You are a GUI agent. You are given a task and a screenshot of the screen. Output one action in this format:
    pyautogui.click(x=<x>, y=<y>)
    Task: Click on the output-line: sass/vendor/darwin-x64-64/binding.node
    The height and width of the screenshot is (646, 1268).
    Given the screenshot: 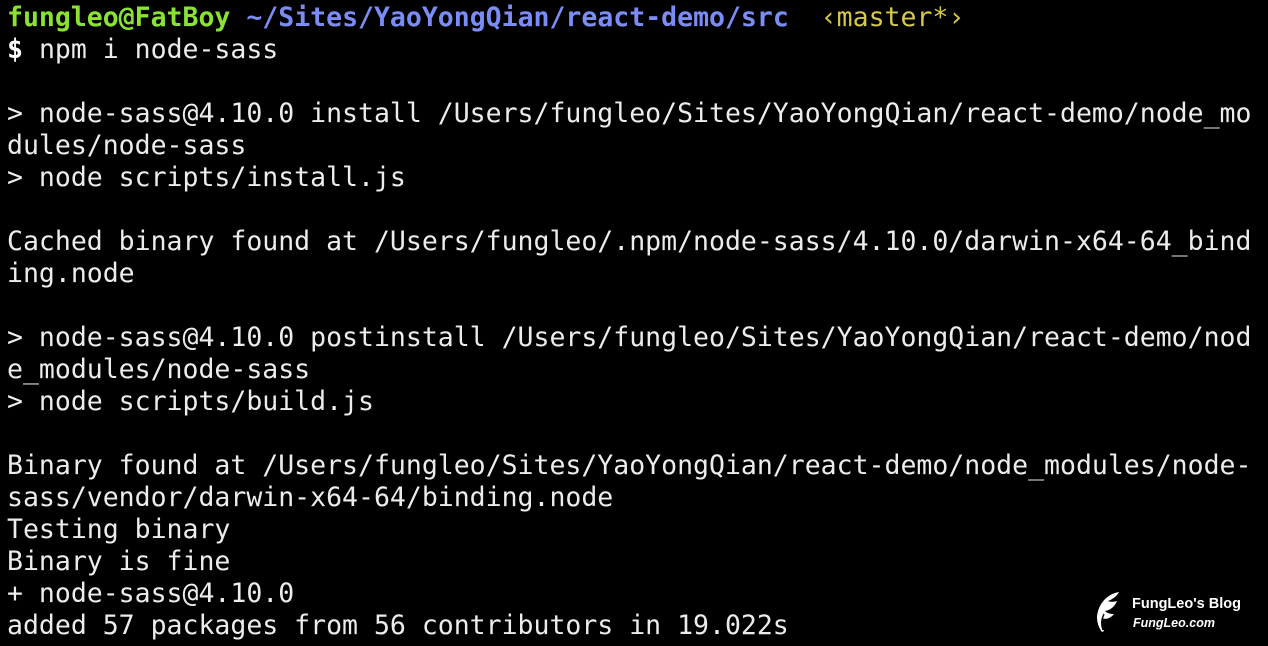 What is the action you would take?
    pyautogui.click(x=310, y=497)
    